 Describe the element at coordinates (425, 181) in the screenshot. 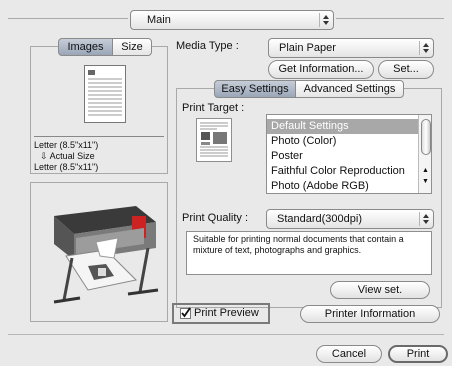

I see `scroll-down-arrow-icon: ▼` at that location.